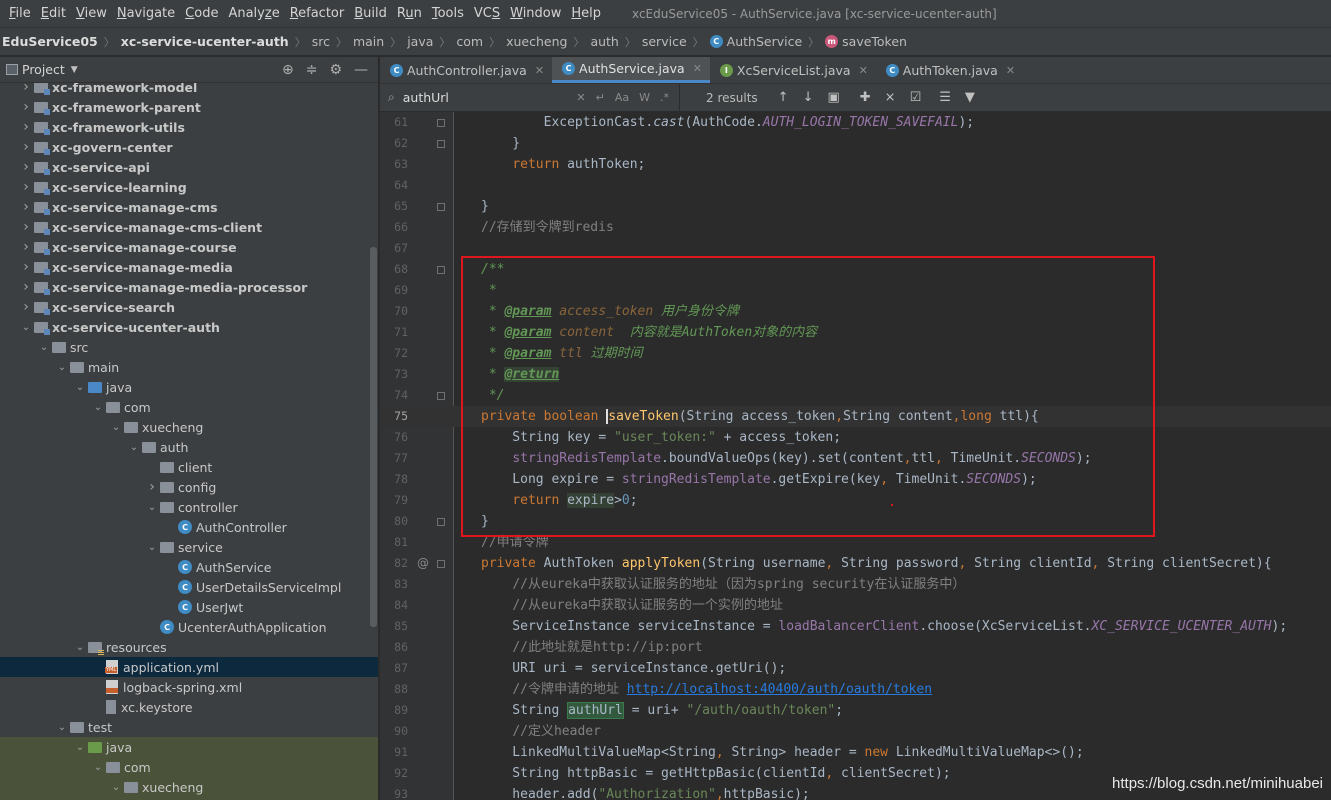 The height and width of the screenshot is (800, 1331). I want to click on code-line: 66 //存储到令牌到redis, so click(855, 227).